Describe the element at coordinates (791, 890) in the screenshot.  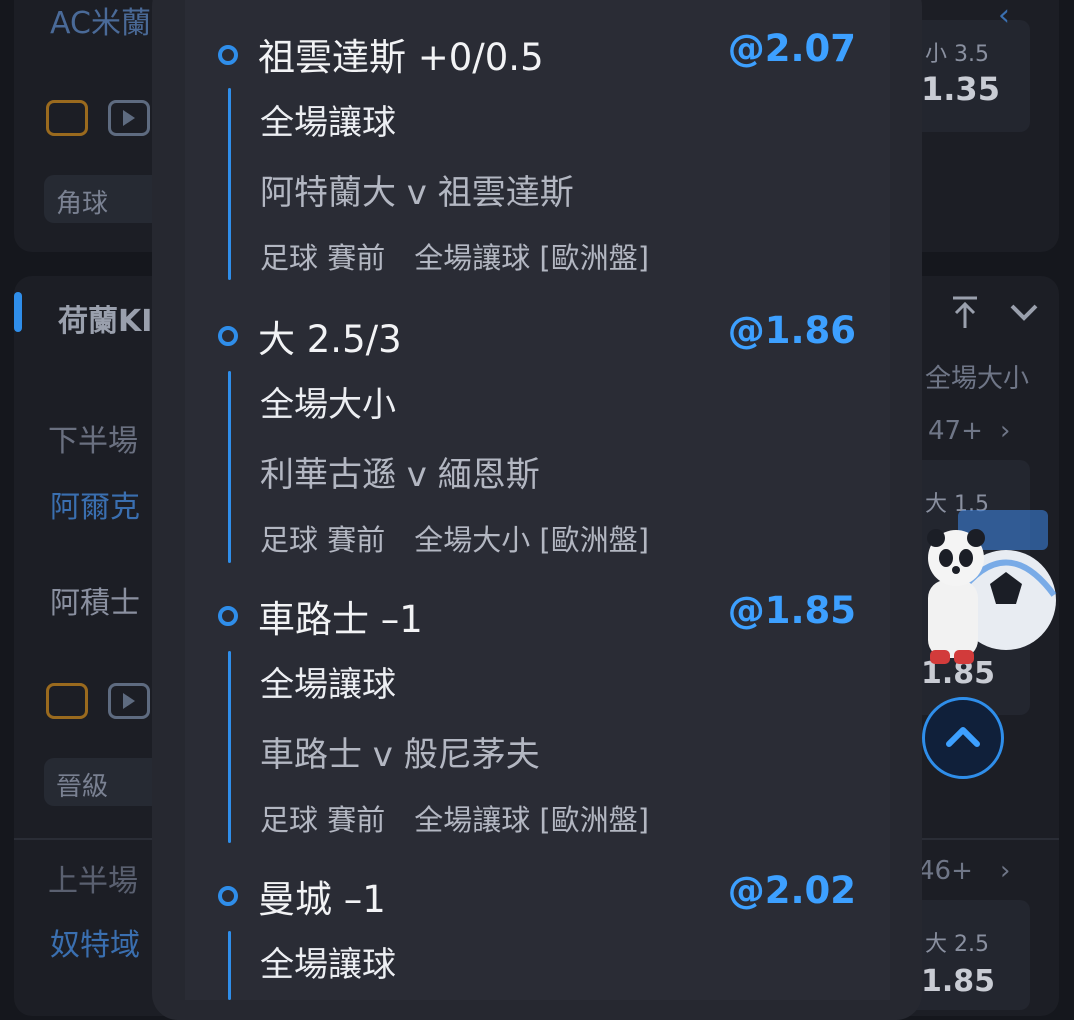
I see `bet-odds: @2.02` at that location.